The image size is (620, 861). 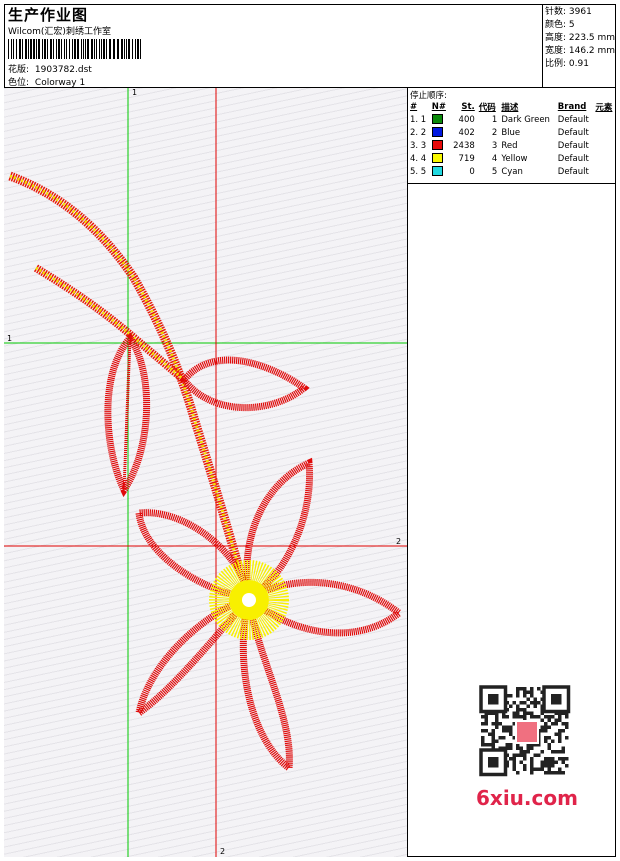 What do you see at coordinates (418, 171) in the screenshot?
I see `row-index: 5. 5` at bounding box center [418, 171].